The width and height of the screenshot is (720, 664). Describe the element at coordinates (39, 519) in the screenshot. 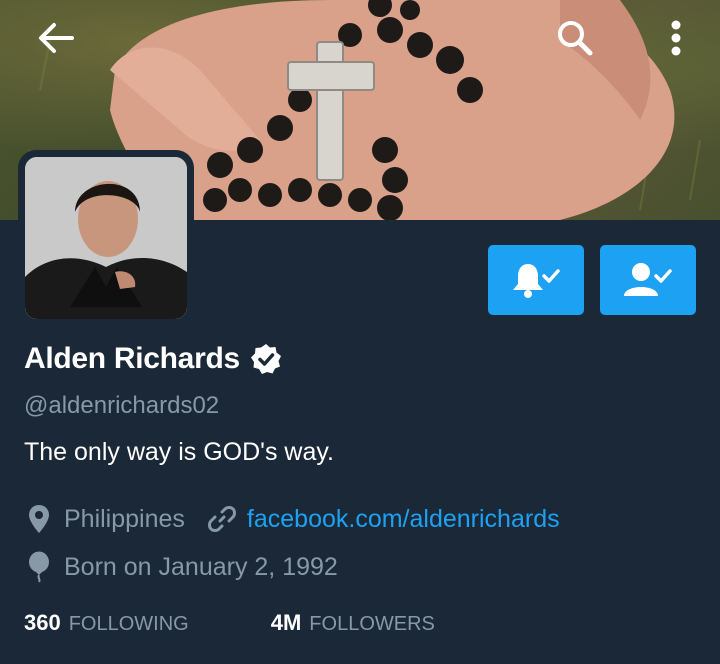

I see `location-pin-icon` at that location.